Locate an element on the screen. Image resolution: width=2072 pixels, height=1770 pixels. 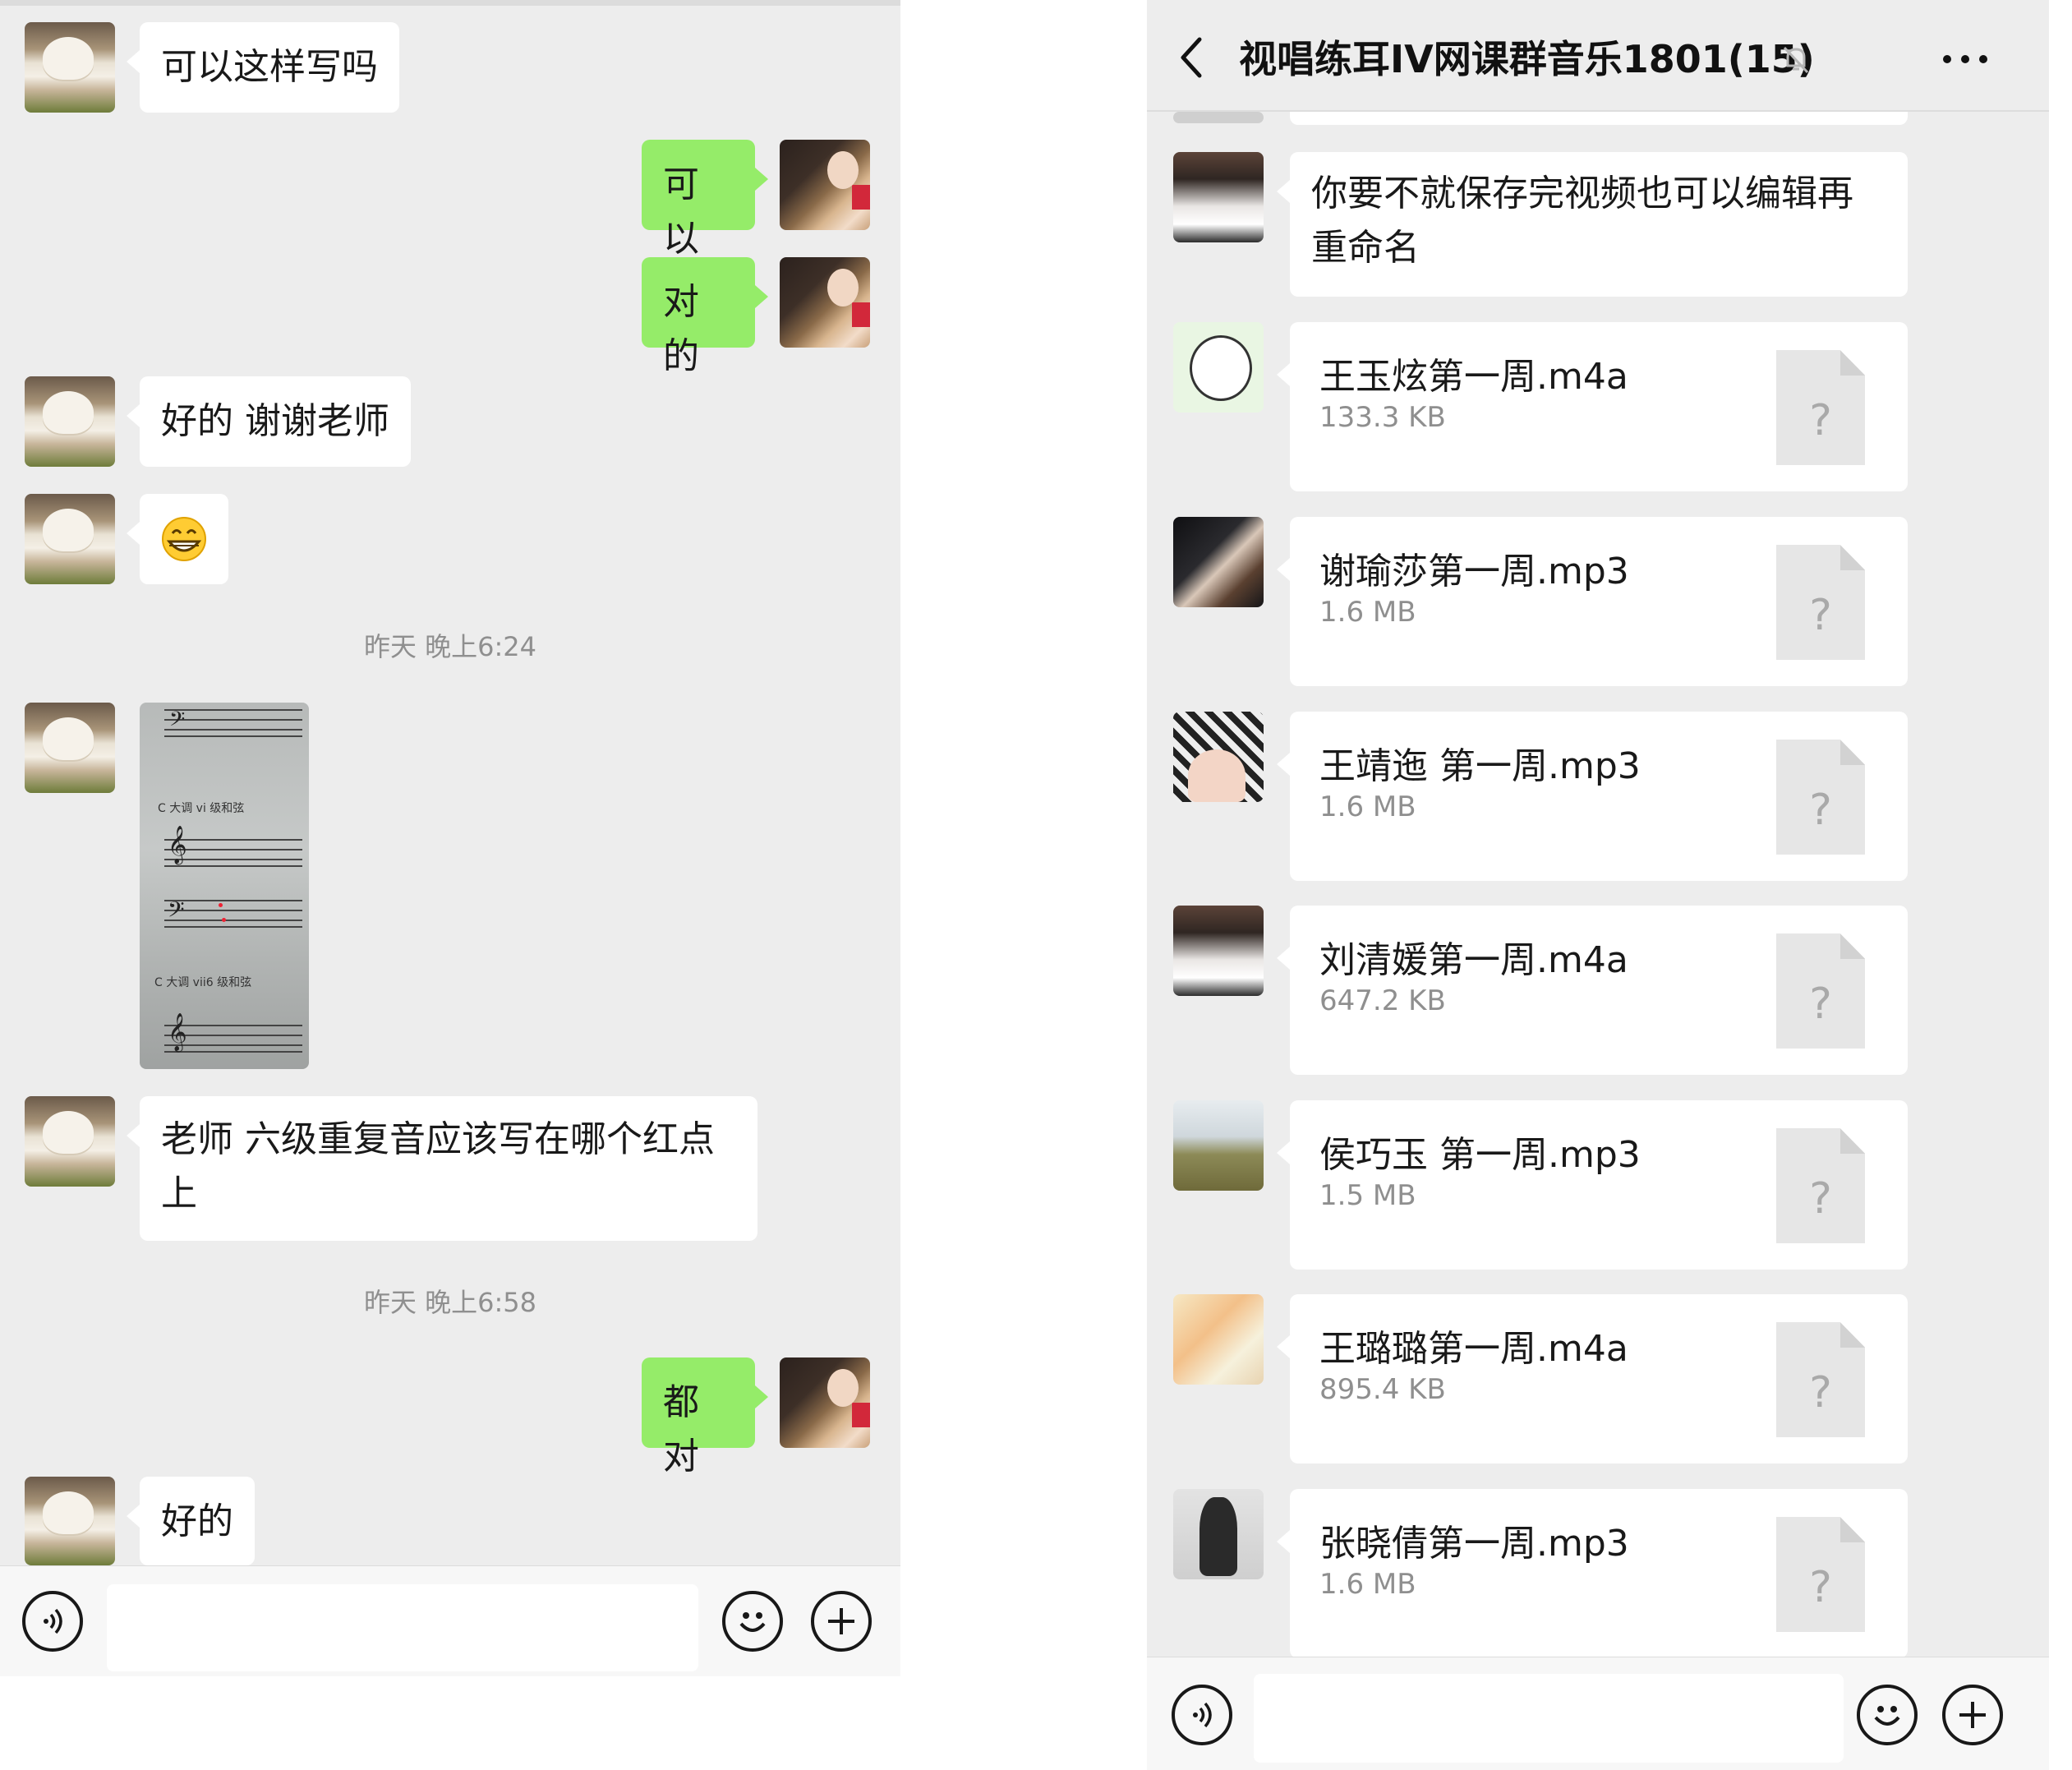
file-message: 谢瑜莎第一周.mp3 1.6 MB ? is located at coordinates (1592, 601).